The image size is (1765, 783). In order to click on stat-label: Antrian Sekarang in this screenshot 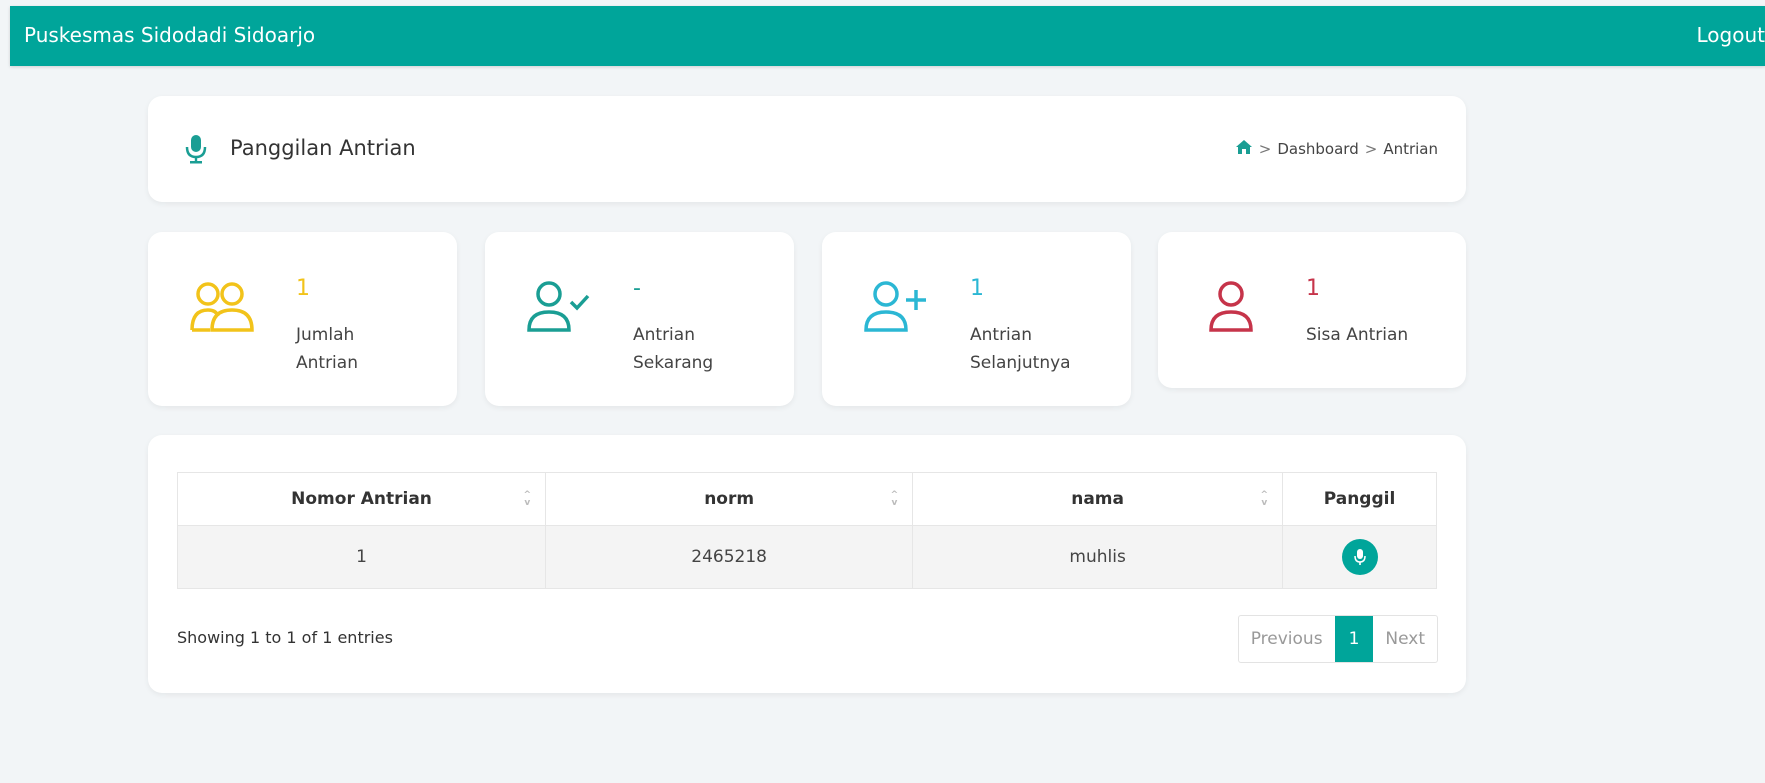, I will do `click(673, 349)`.